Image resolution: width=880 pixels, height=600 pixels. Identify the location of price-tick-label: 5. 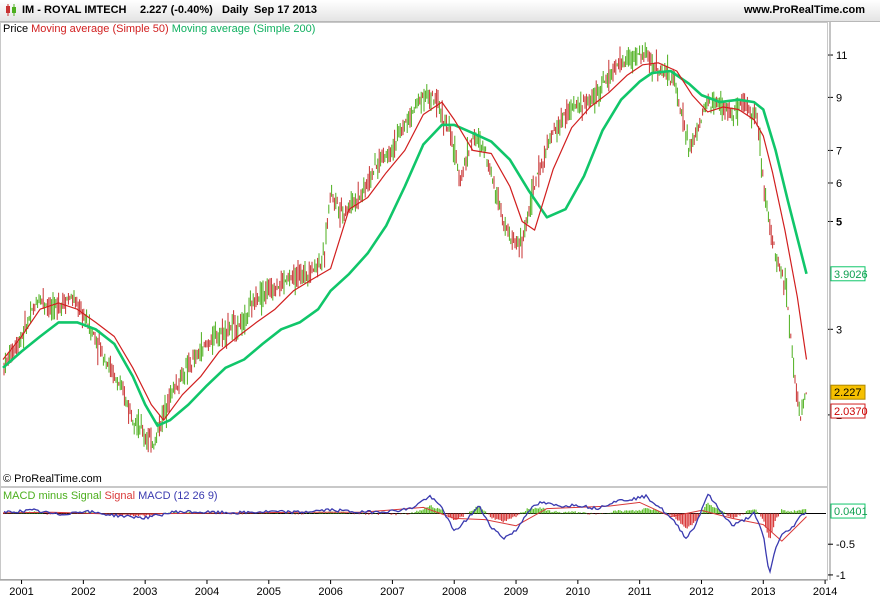
(839, 222).